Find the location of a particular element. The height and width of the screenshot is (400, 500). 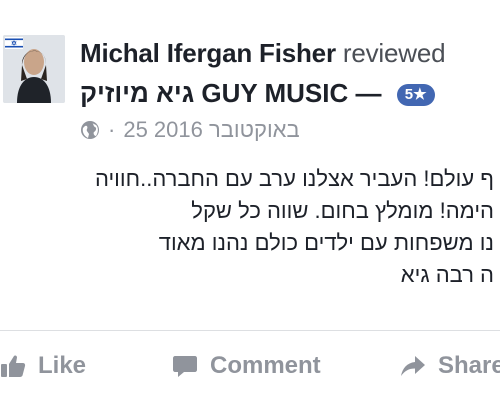

action-bar: Like Comment Share is located at coordinates (250, 366).